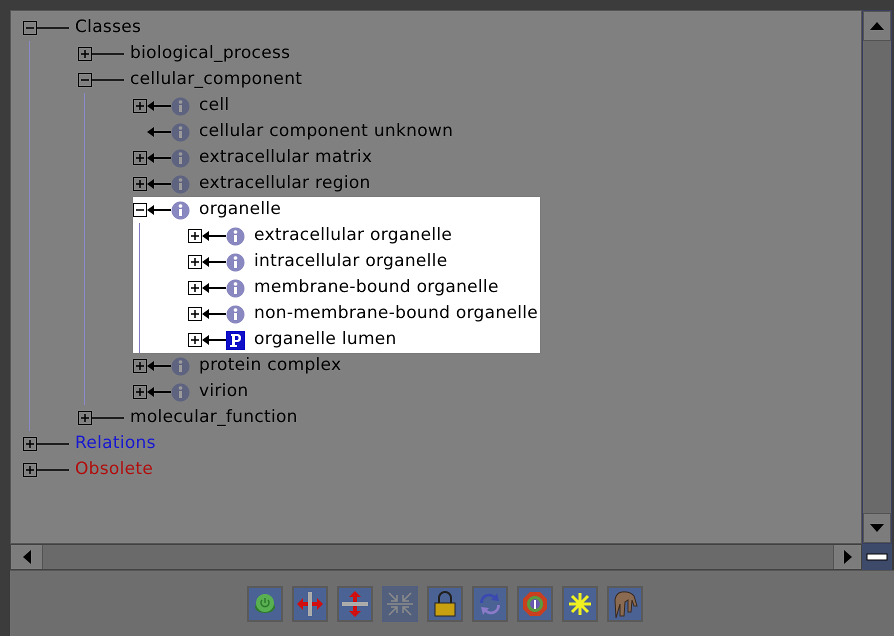 The image size is (894, 636). I want to click on right-arrow-icon, so click(848, 557).